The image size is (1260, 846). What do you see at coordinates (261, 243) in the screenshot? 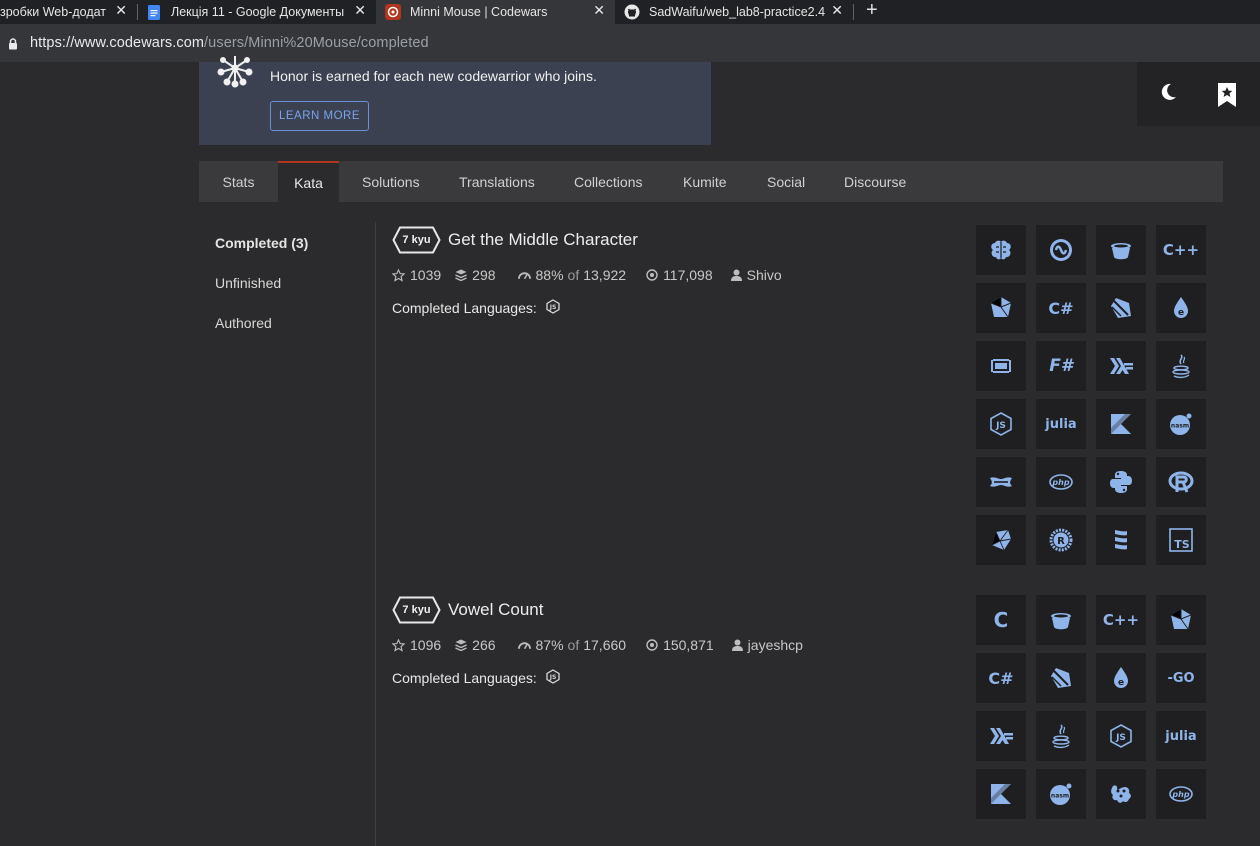
I see `sidebar-item-completed: Completed (3)` at bounding box center [261, 243].